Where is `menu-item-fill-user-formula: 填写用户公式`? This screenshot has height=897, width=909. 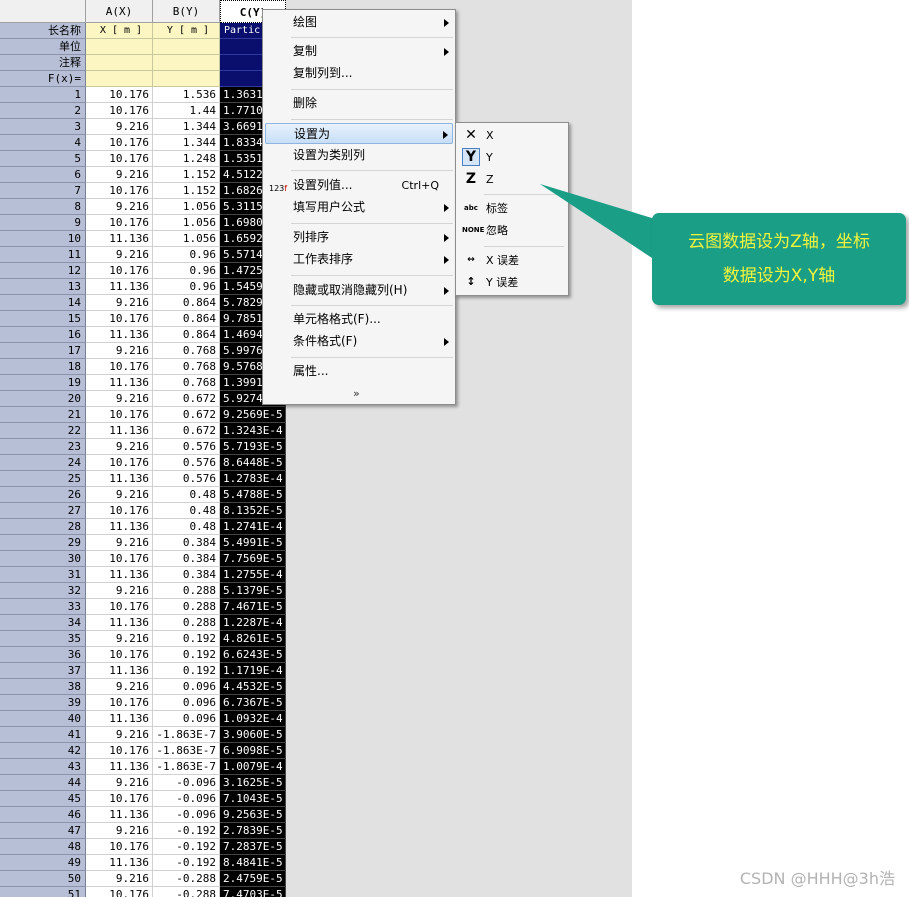
menu-item-fill-user-formula: 填写用户公式 is located at coordinates (359, 207).